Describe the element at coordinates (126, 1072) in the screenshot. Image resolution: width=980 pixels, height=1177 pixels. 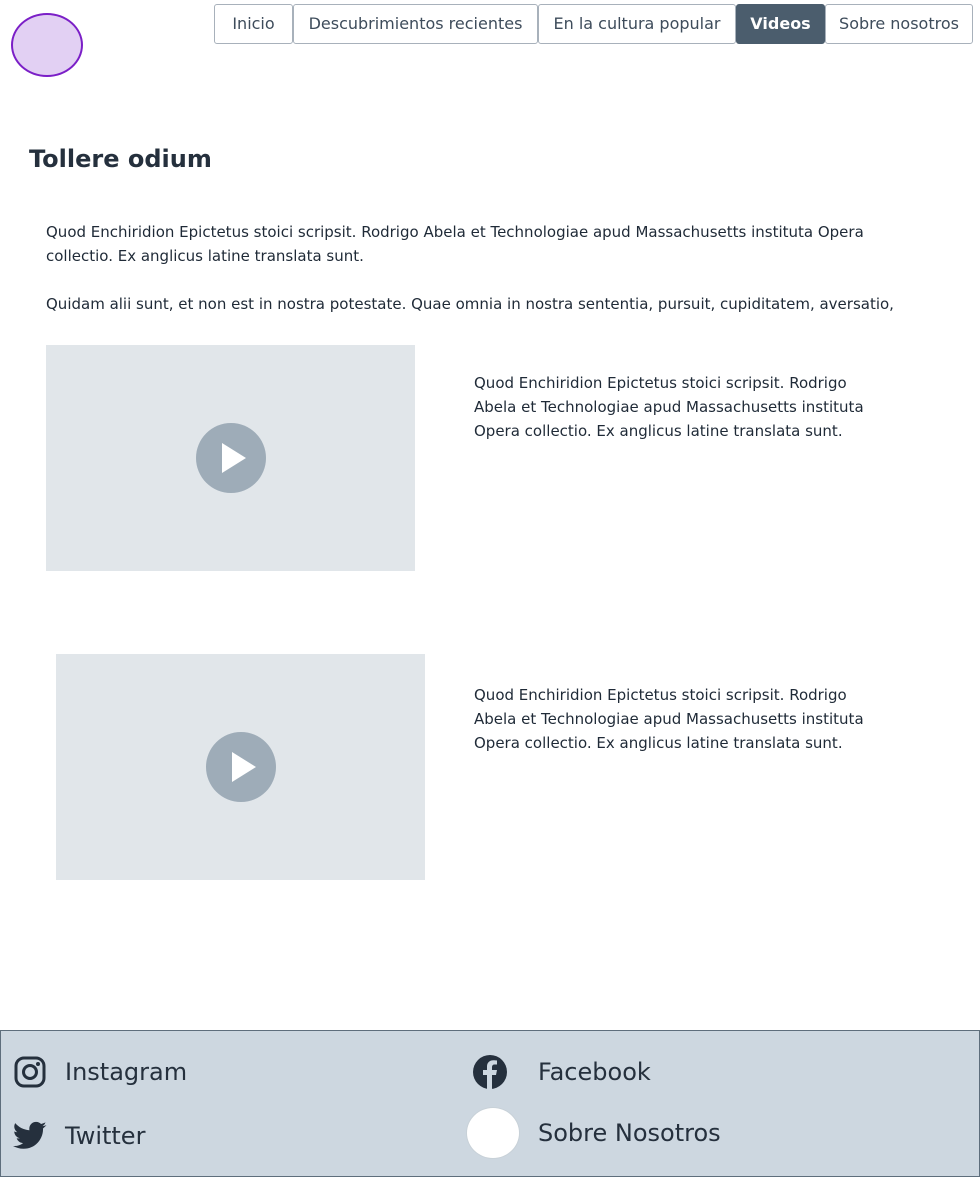
I see `footer-link-label: Instagram` at that location.